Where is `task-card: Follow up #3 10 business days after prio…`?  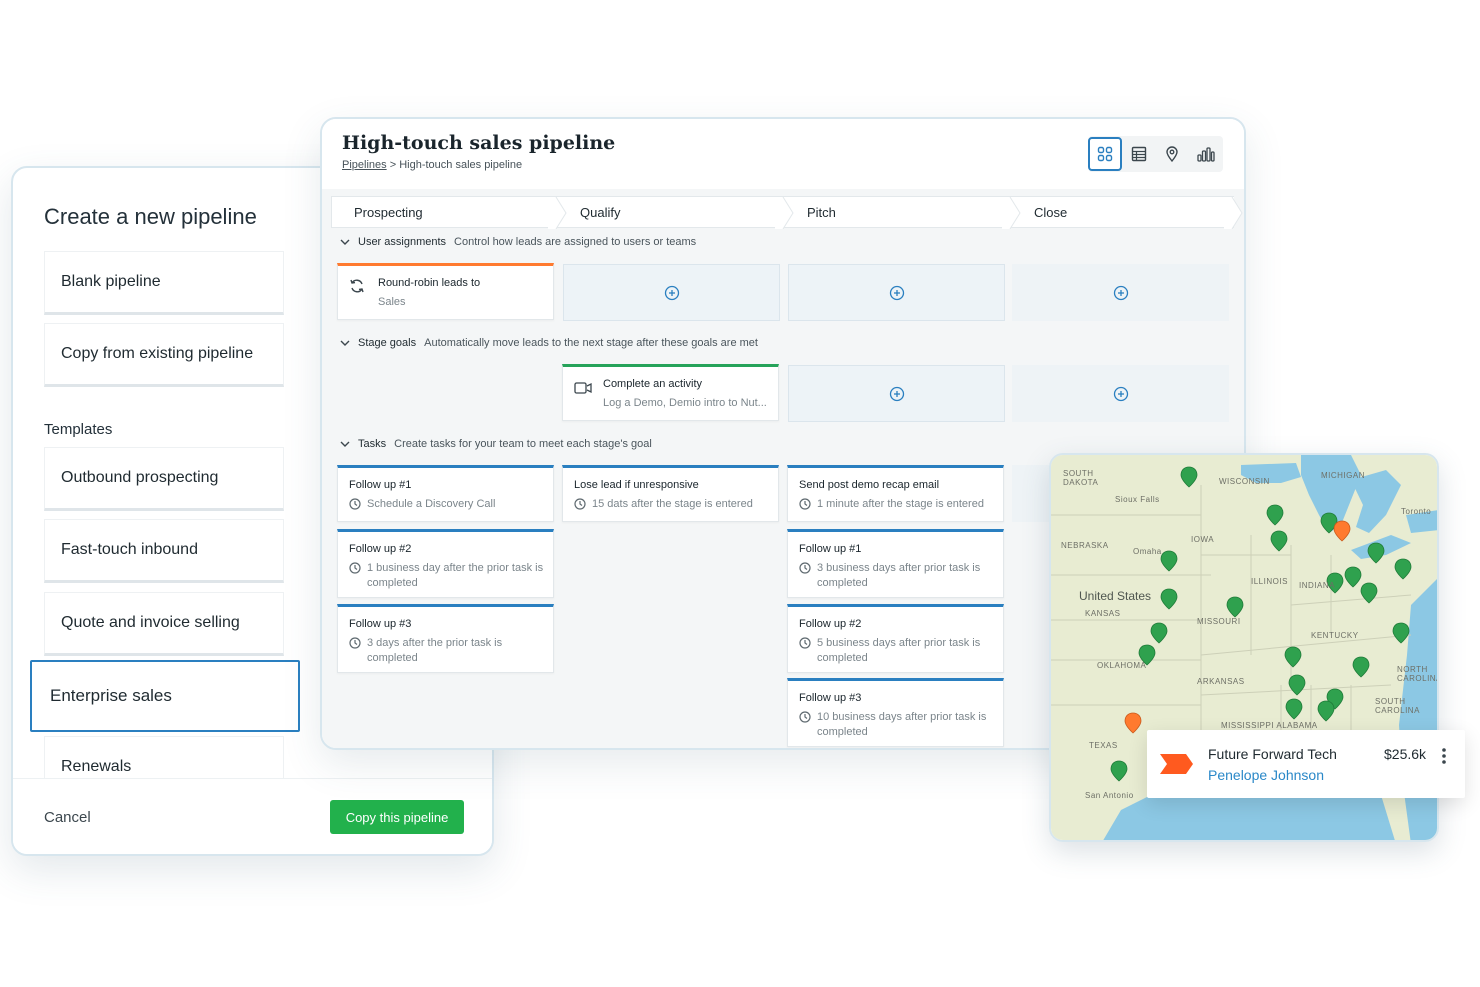
task-card: Follow up #3 10 business days after prio… is located at coordinates (895, 712).